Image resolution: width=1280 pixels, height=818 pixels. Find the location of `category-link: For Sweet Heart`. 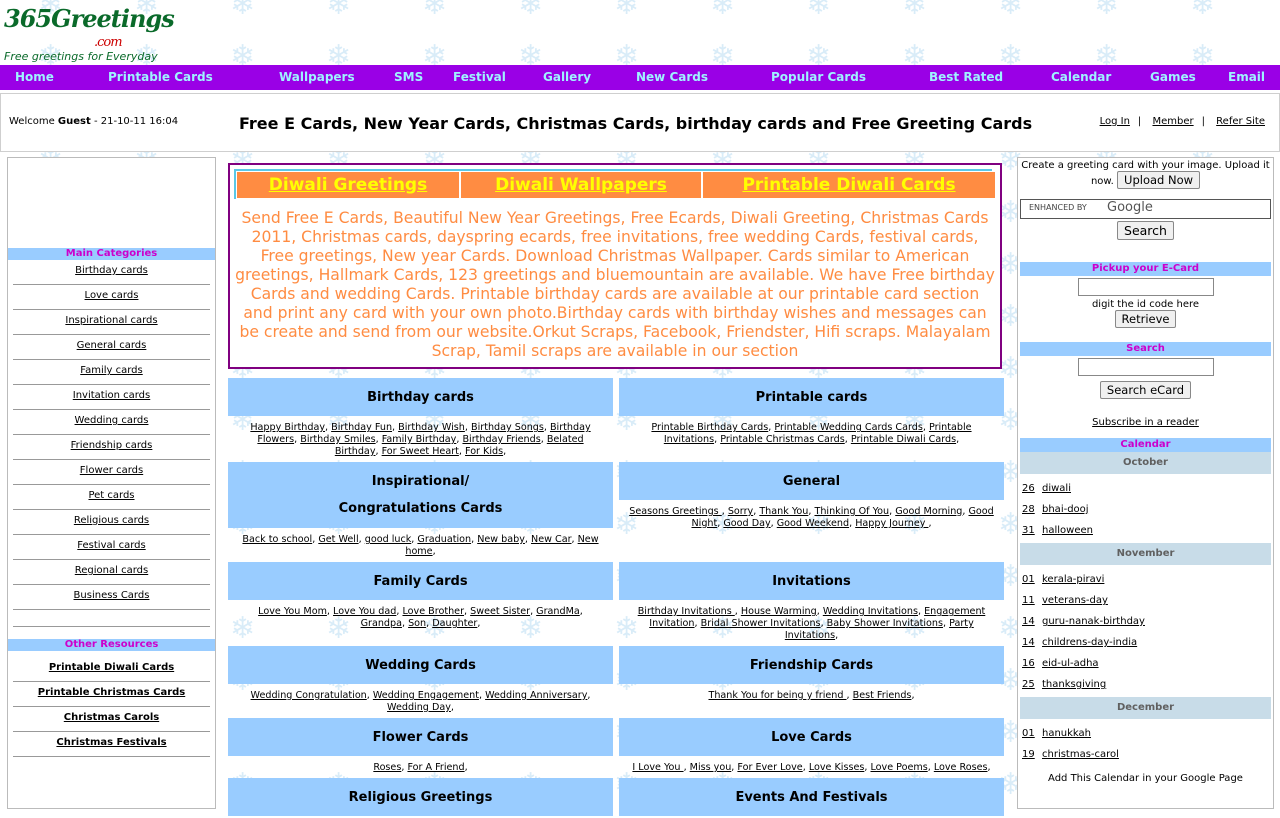

category-link: For Sweet Heart is located at coordinates (420, 451).